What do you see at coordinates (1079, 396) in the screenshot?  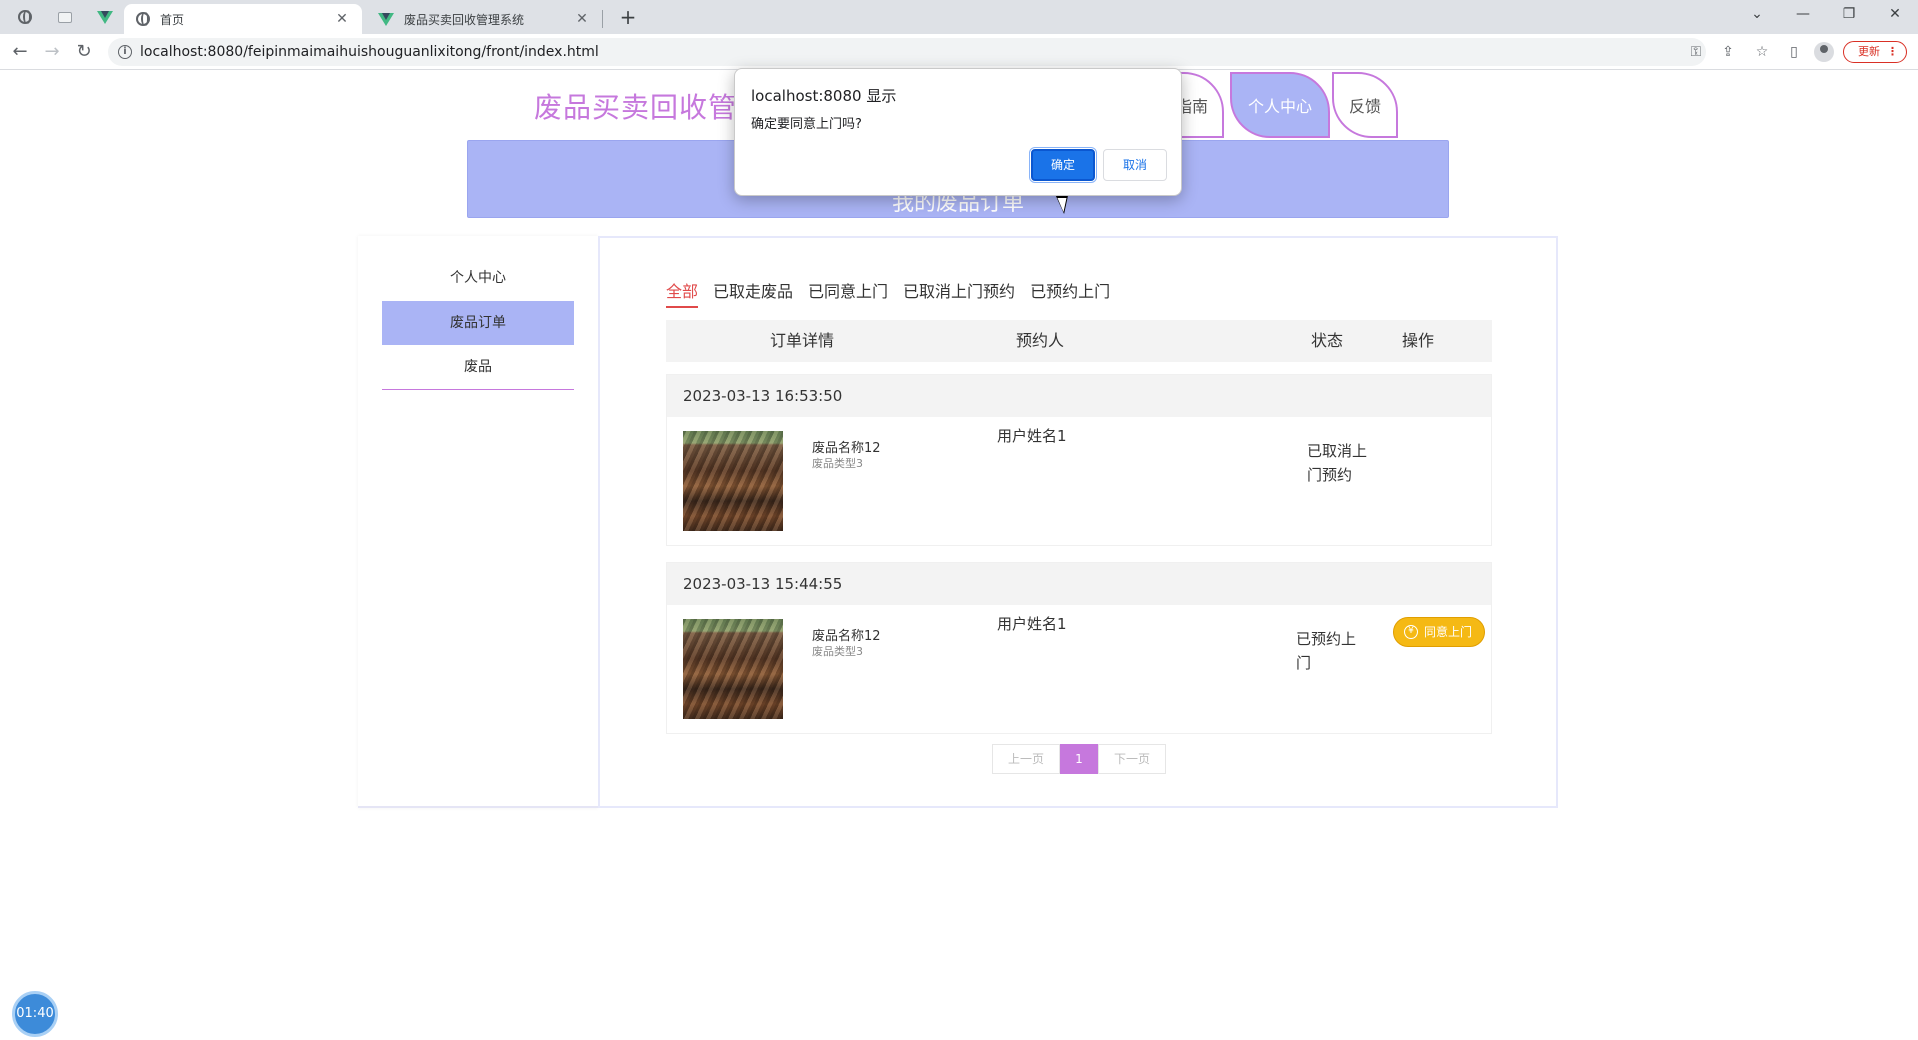 I see `order-time: 2023-03-13 16:53:50` at bounding box center [1079, 396].